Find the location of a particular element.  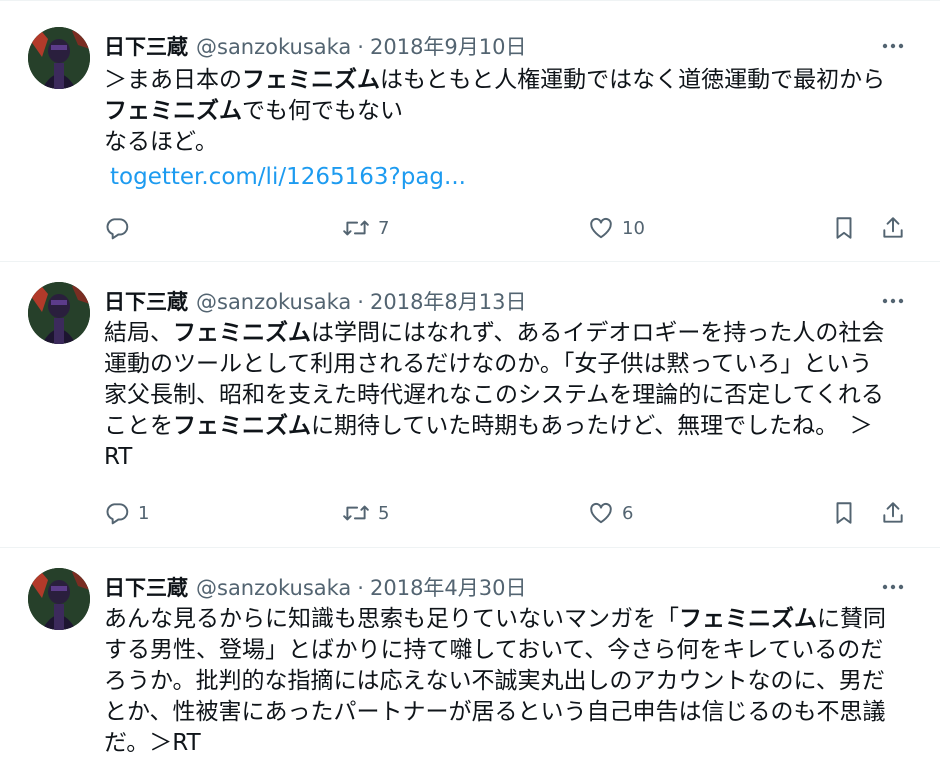

tweet-actions: 7 10 is located at coordinates (509, 228).